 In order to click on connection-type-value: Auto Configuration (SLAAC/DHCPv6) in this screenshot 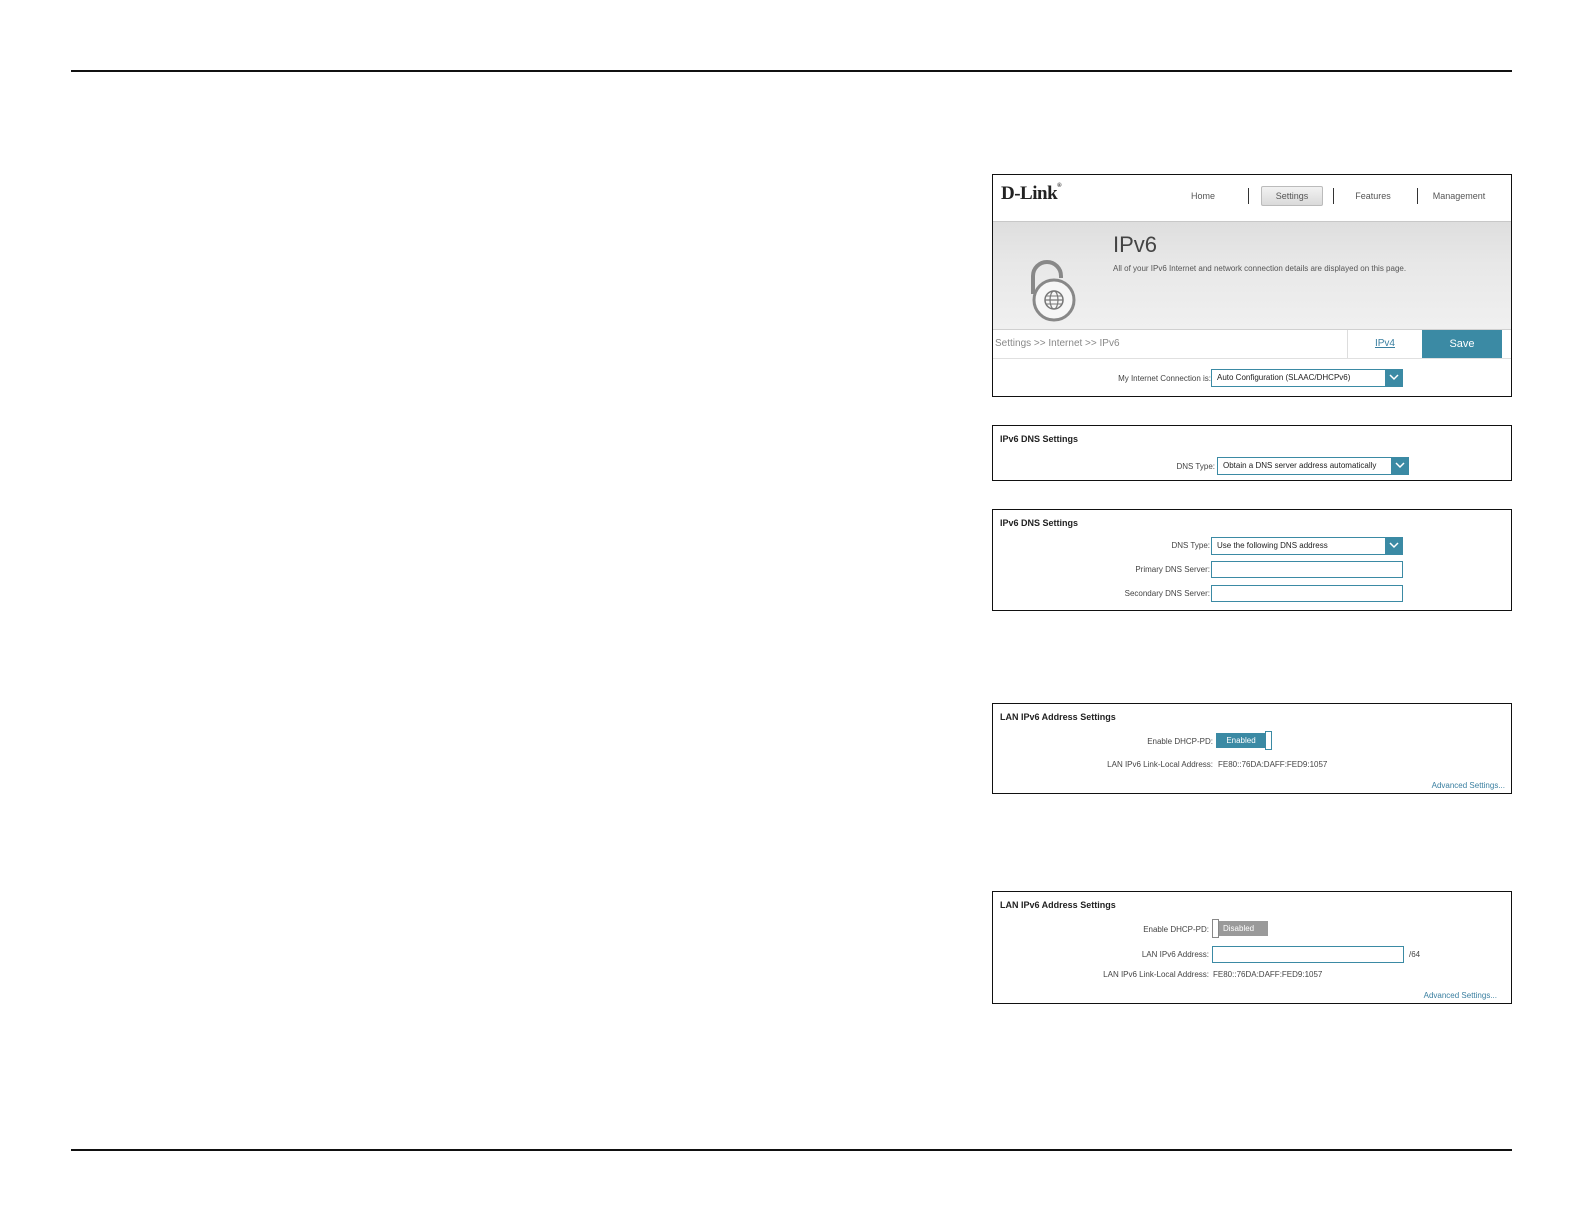, I will do `click(1284, 377)`.